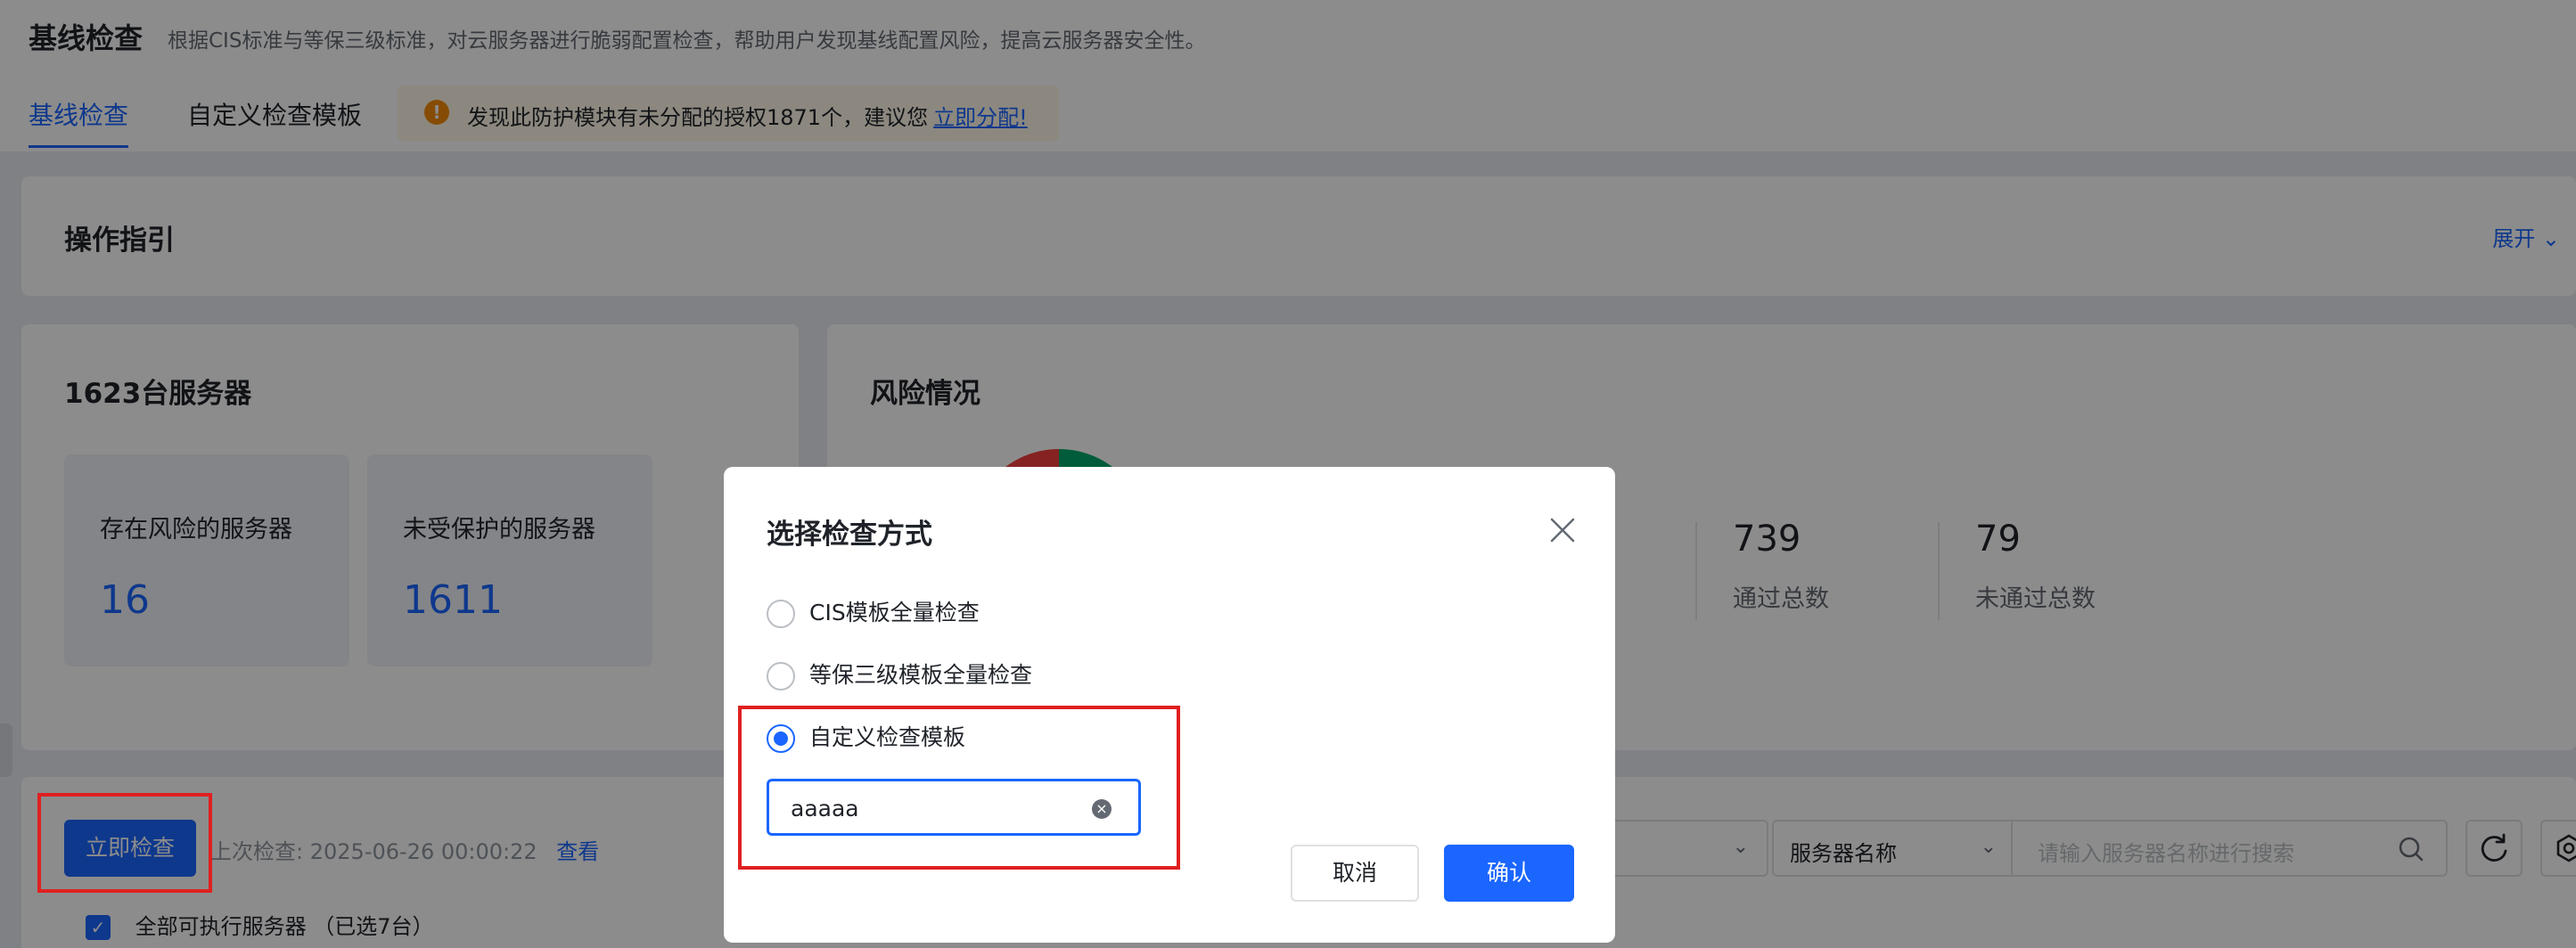 This screenshot has width=2576, height=948. I want to click on dialog-title: 选择检查方式, so click(849, 535).